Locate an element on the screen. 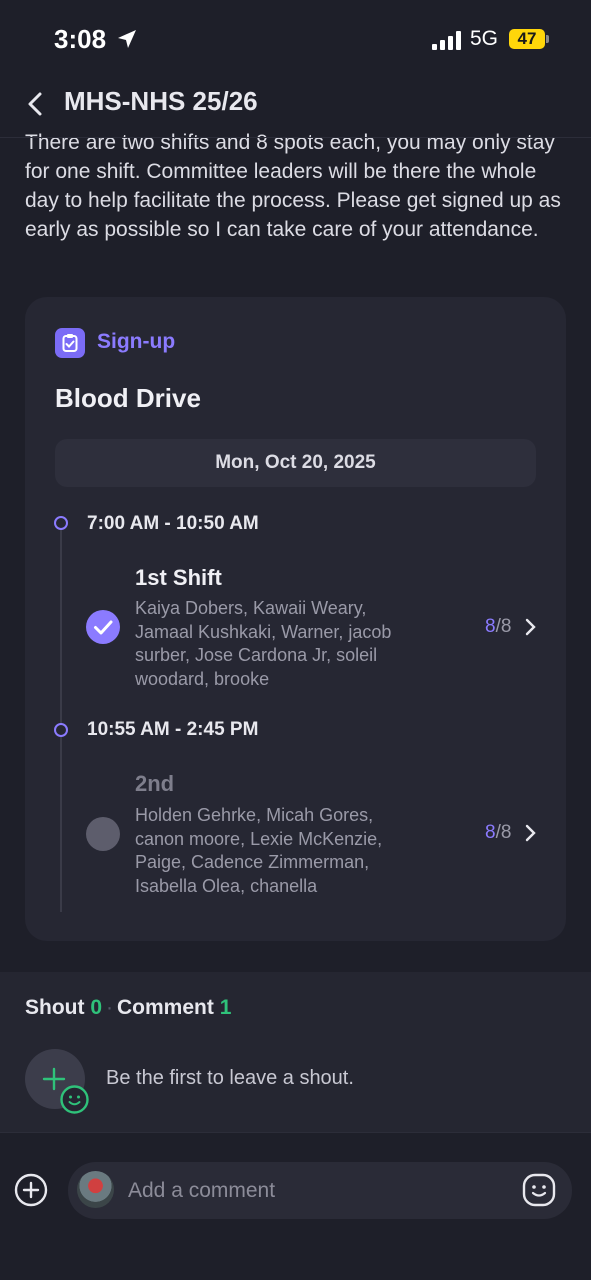 This screenshot has height=1280, width=591. participant-line: Paige, Cadence Zimmerman, is located at coordinates (252, 862).